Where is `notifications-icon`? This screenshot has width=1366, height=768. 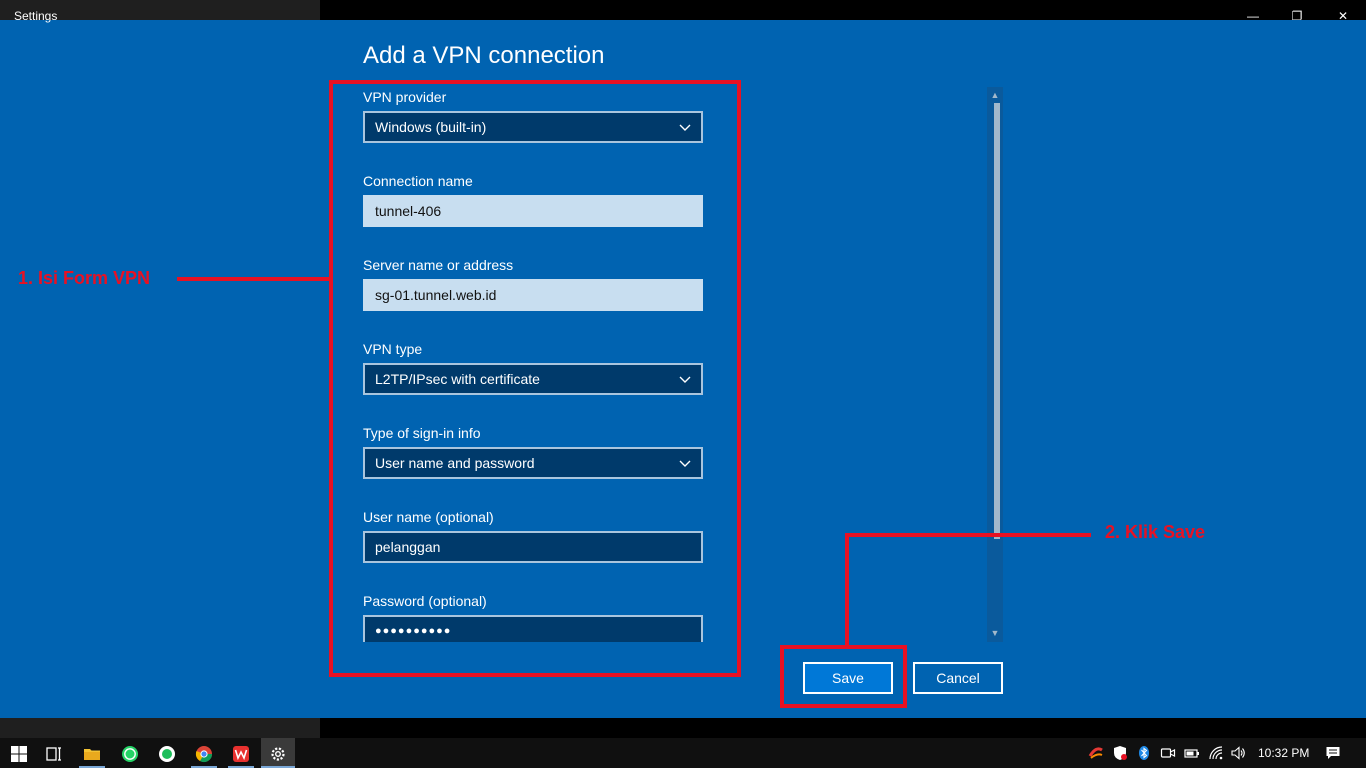
notifications-icon is located at coordinates (1333, 753).